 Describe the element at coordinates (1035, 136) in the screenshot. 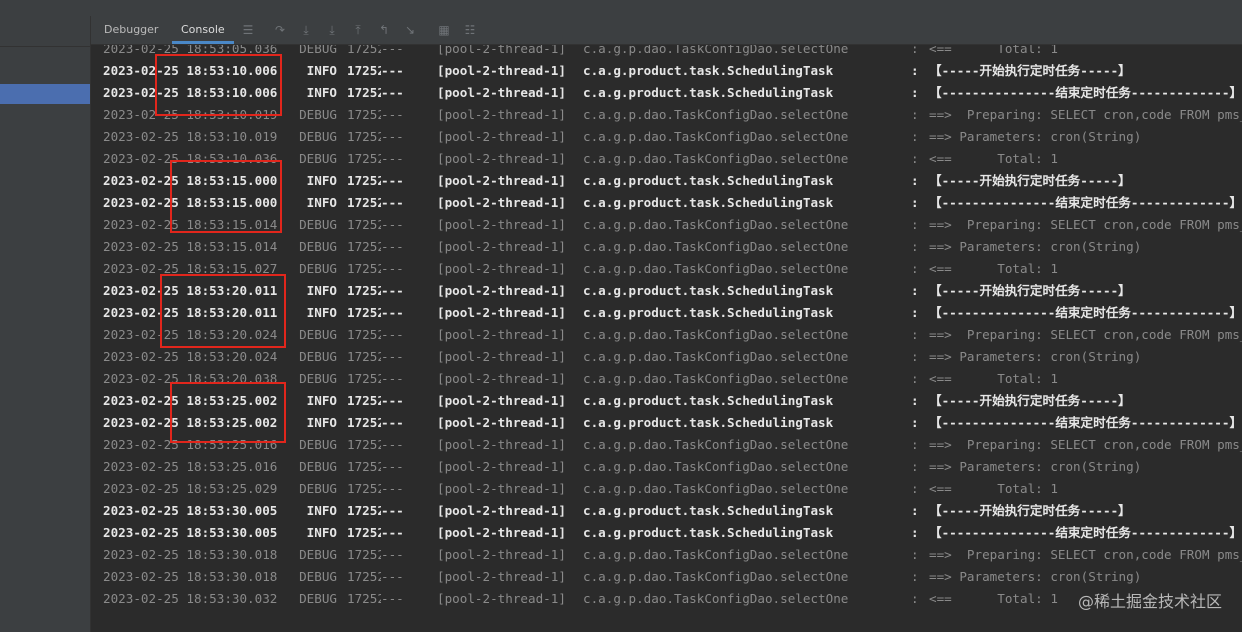

I see `log-msg: ==> Parameters: cron(String)` at that location.